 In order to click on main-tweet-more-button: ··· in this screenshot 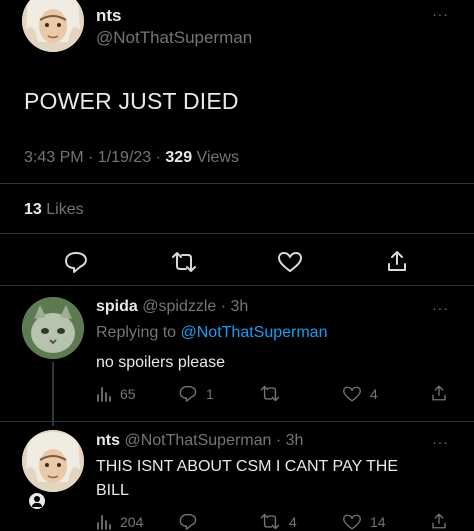, I will do `click(440, 14)`.